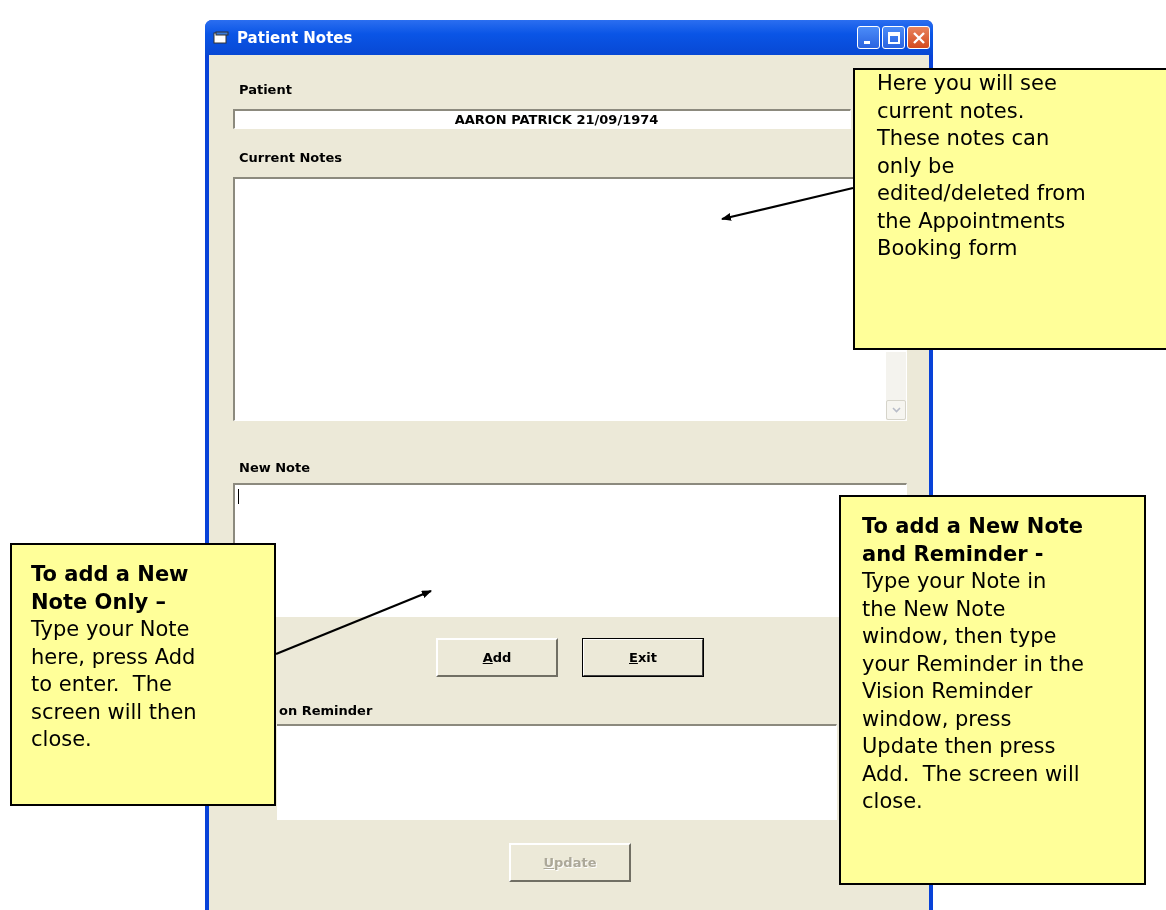 The height and width of the screenshot is (910, 1166). Describe the element at coordinates (114, 684) in the screenshot. I see `callout-text: Type your Note here, press Add to enter. The screen will then close.` at that location.